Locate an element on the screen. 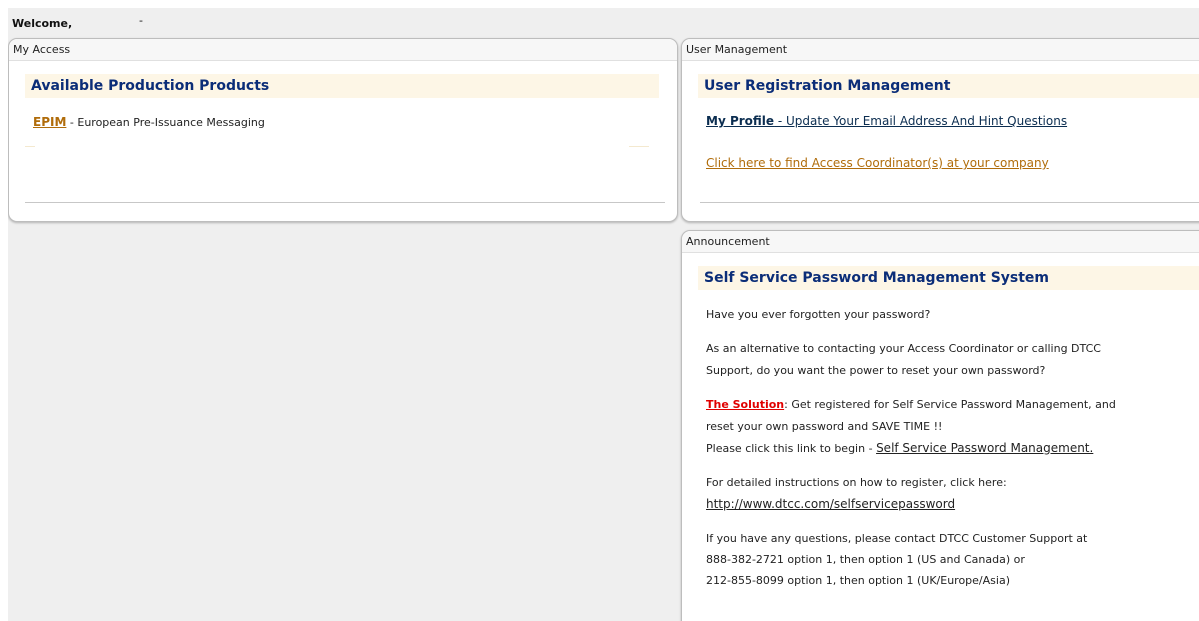 This screenshot has width=1199, height=621. instructions-link-row: http://www.dtcc.com/selfservicepassword is located at coordinates (830, 504).